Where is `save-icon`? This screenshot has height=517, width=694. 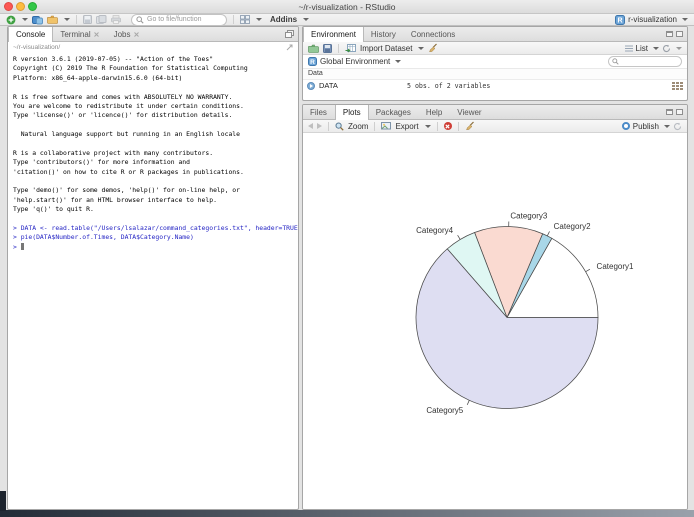 save-icon is located at coordinates (87, 19).